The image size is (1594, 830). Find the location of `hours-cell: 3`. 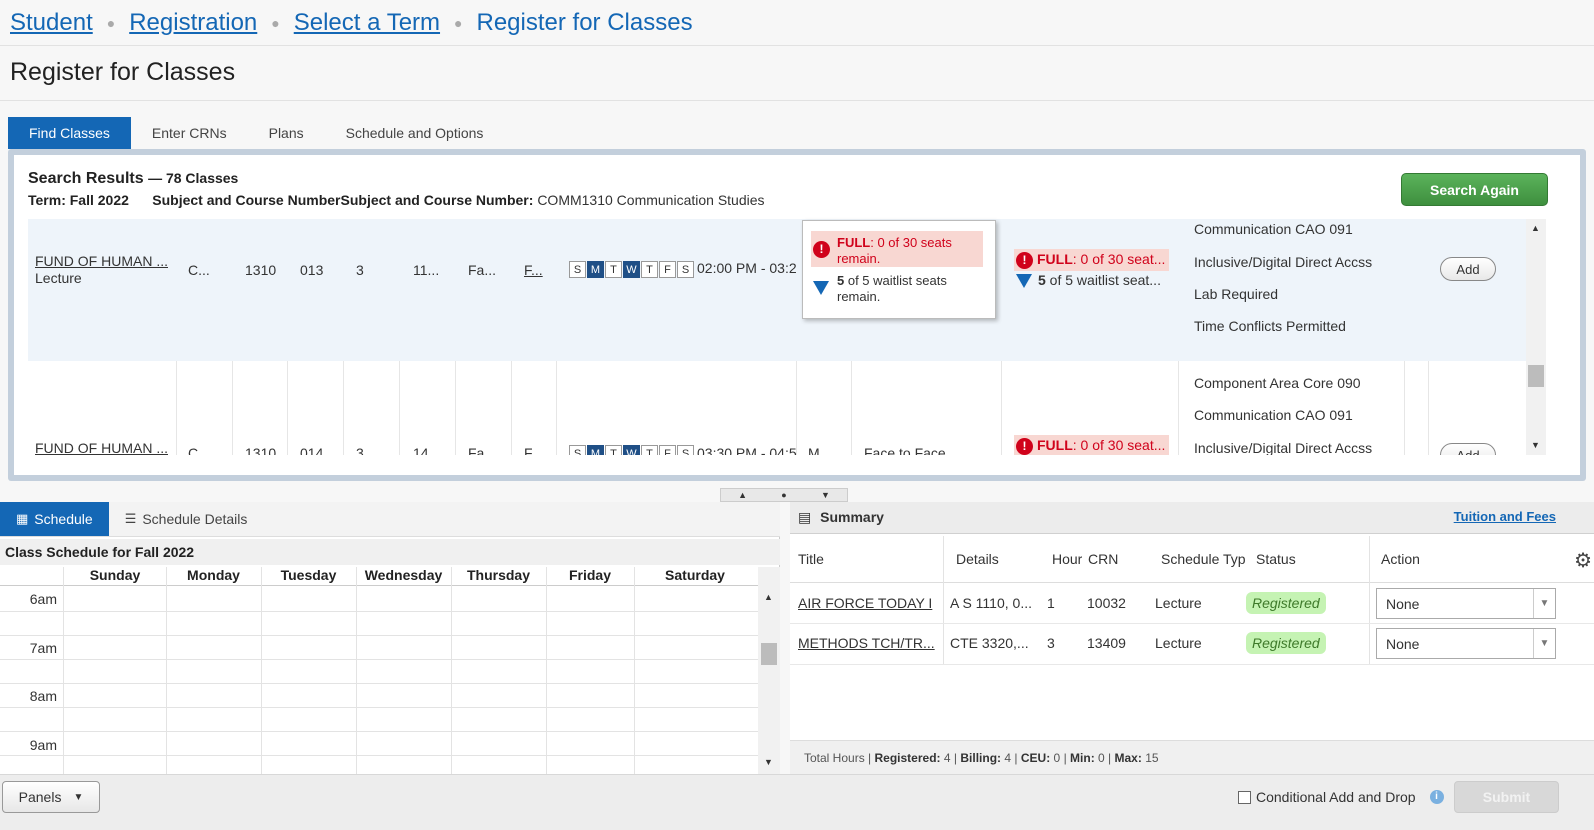

hours-cell: 3 is located at coordinates (360, 270).